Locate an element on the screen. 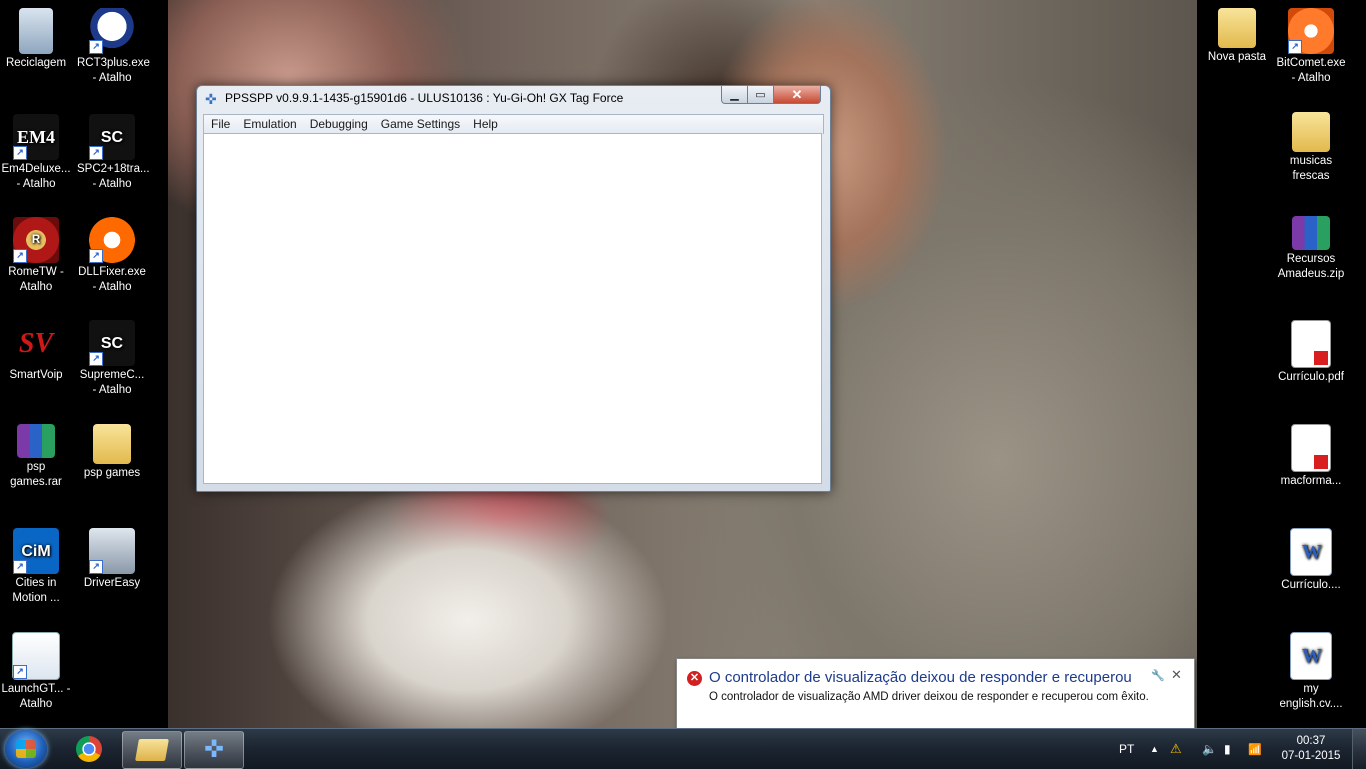  taskbar-chrome is located at coordinates (89, 749).